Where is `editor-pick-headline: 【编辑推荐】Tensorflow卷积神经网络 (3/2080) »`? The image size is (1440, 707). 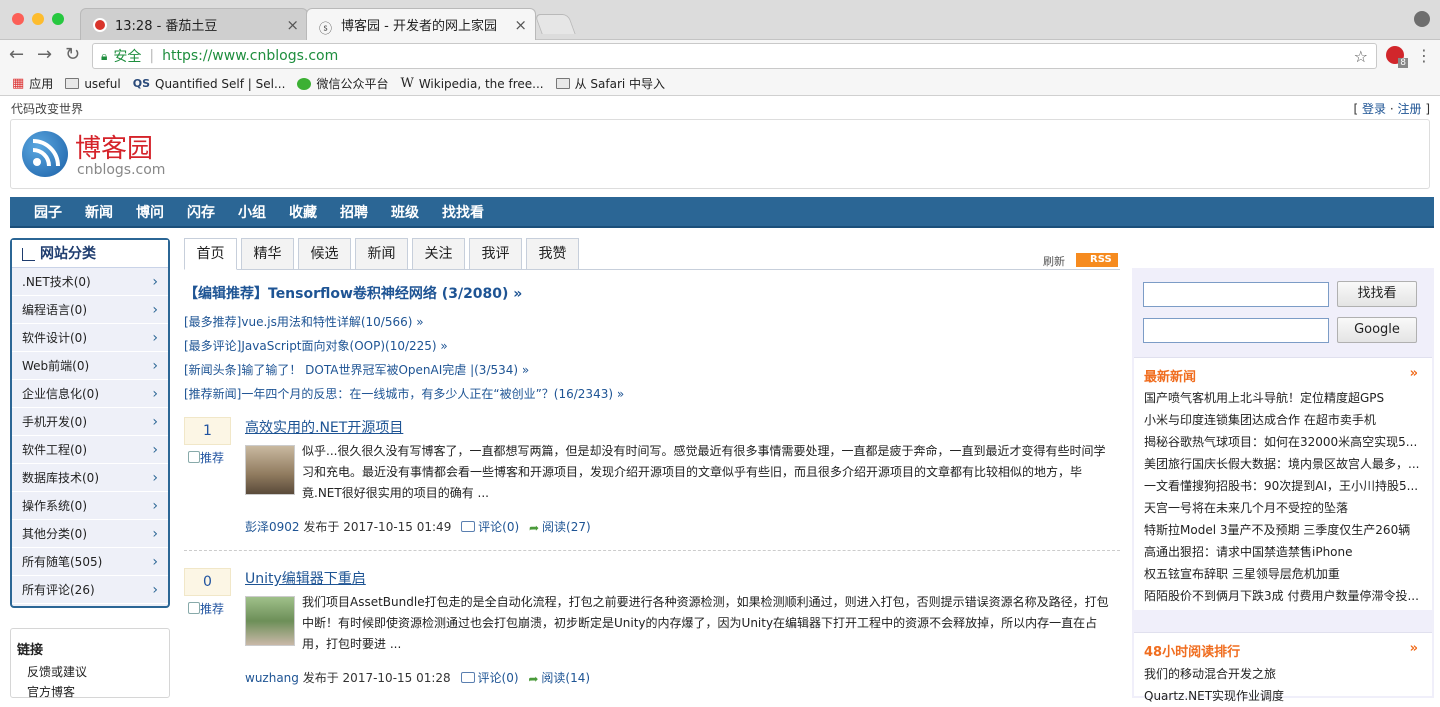
editor-pick-headline: 【编辑推荐】Tensorflow卷积神经网络 (3/2080) » is located at coordinates (353, 293).